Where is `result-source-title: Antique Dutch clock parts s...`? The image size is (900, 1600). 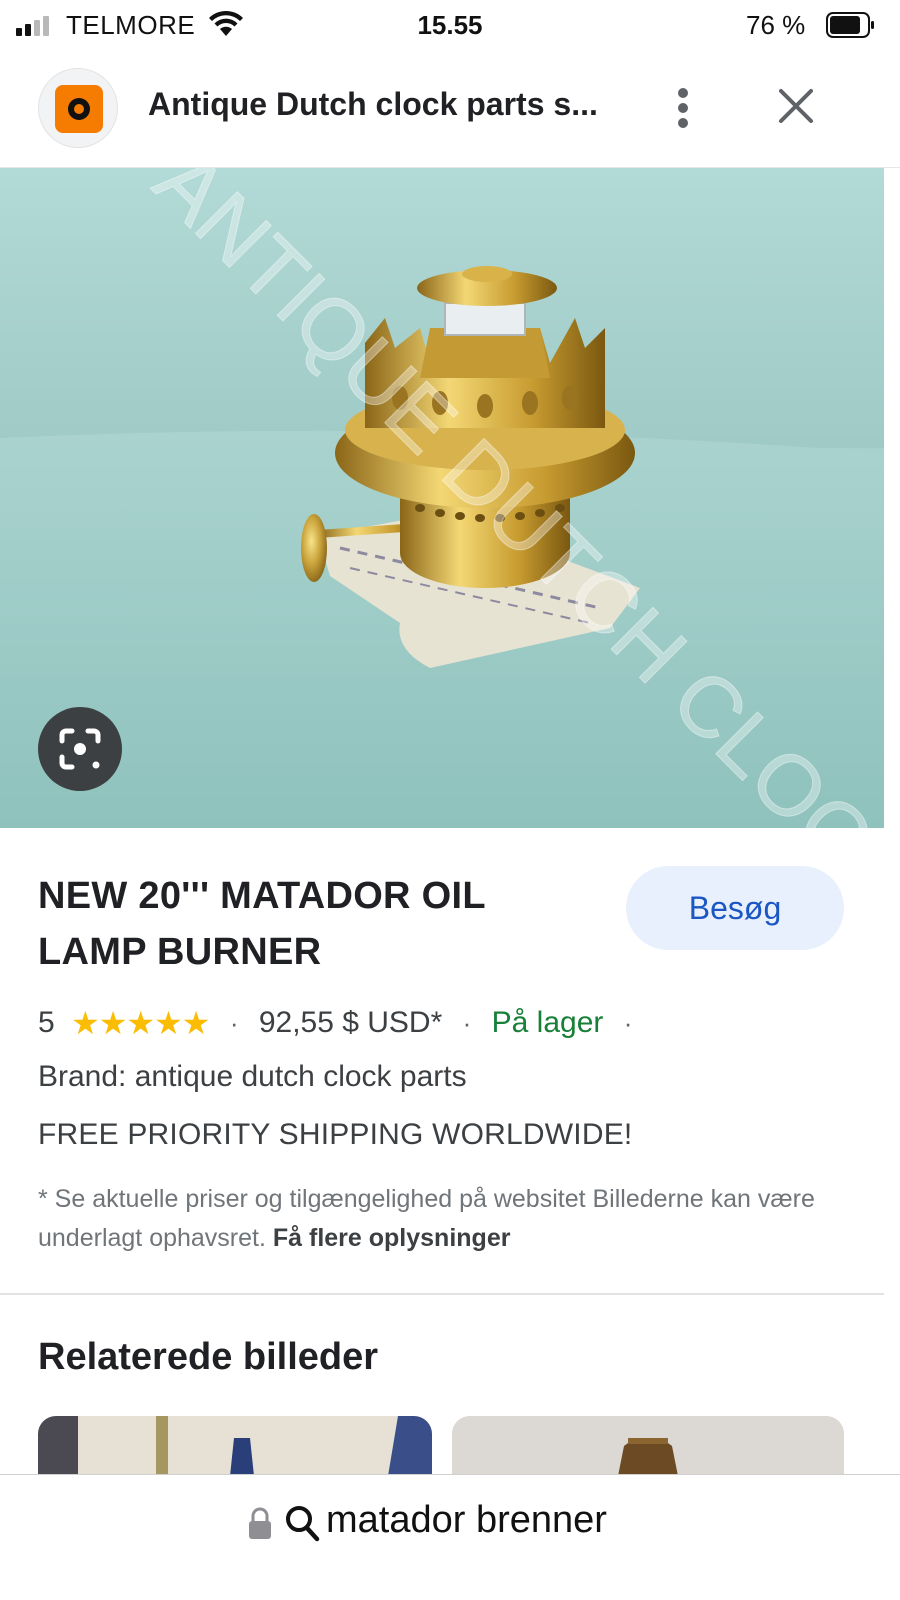 result-source-title: Antique Dutch clock parts s... is located at coordinates (388, 104).